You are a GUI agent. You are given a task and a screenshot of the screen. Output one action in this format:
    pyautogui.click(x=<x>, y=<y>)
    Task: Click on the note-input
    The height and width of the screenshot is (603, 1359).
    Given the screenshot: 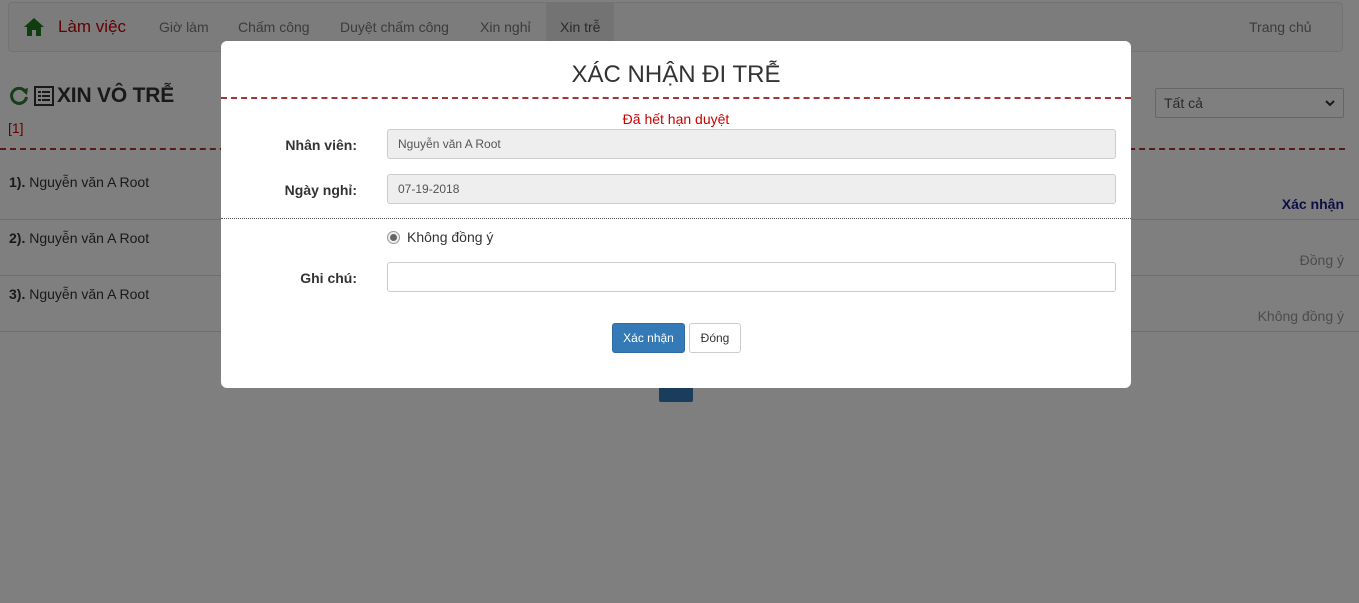 What is the action you would take?
    pyautogui.click(x=751, y=277)
    